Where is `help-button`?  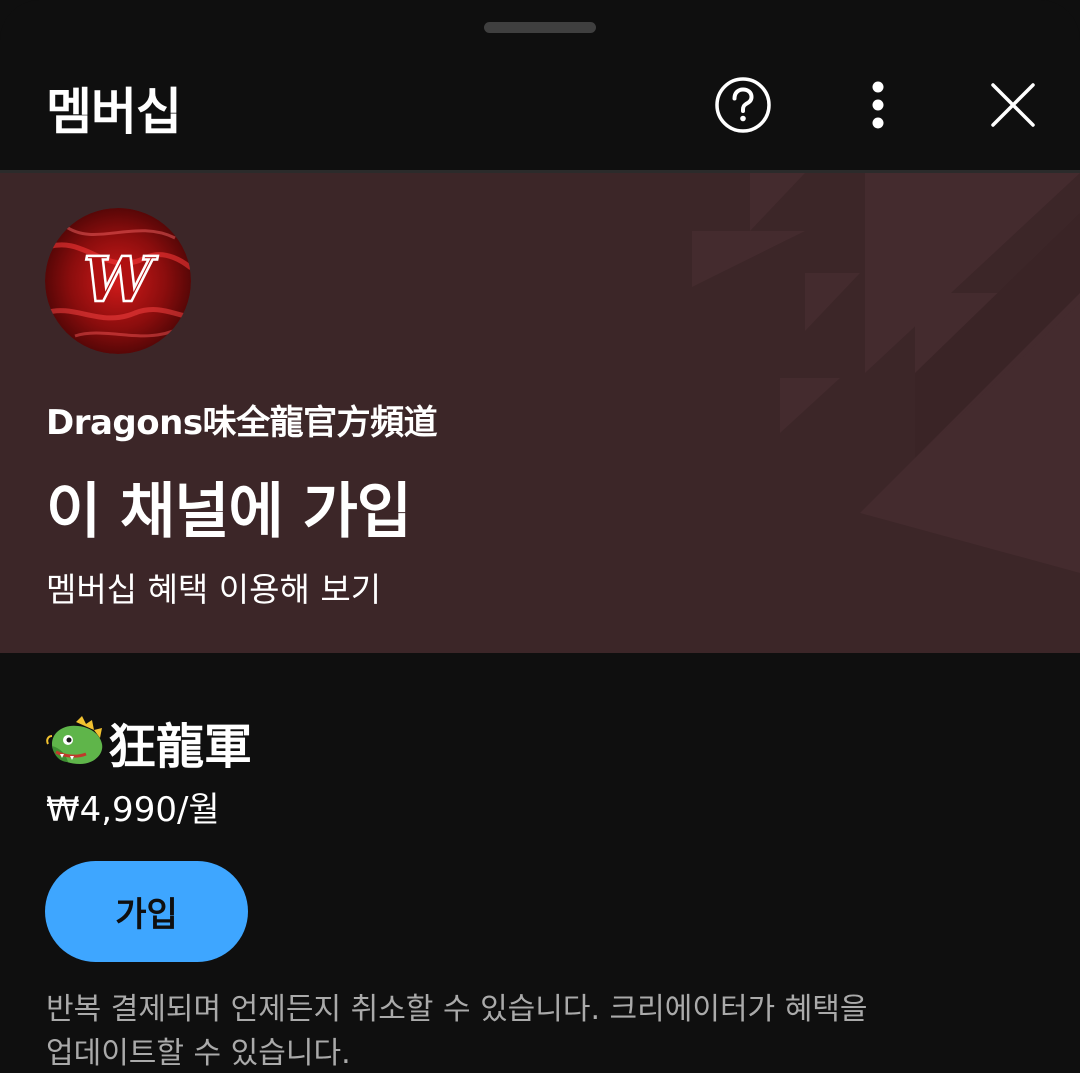 help-button is located at coordinates (743, 105).